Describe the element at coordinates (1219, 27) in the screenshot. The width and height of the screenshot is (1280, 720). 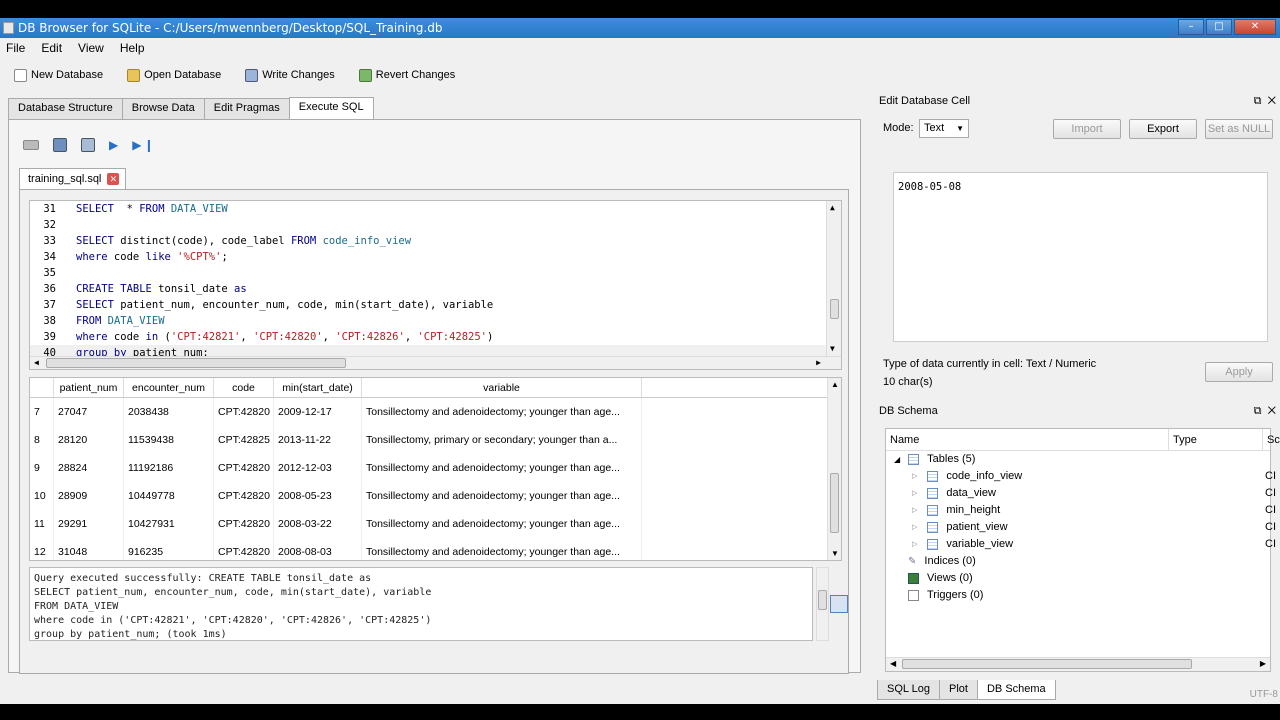
I see `maximize-button: □` at that location.